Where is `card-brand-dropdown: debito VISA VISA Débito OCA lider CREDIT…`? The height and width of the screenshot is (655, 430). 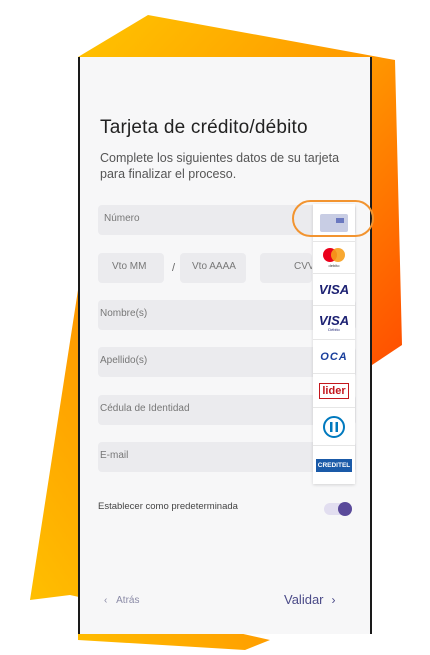 card-brand-dropdown: debito VISA VISA Débito OCA lider CREDIT… is located at coordinates (334, 344).